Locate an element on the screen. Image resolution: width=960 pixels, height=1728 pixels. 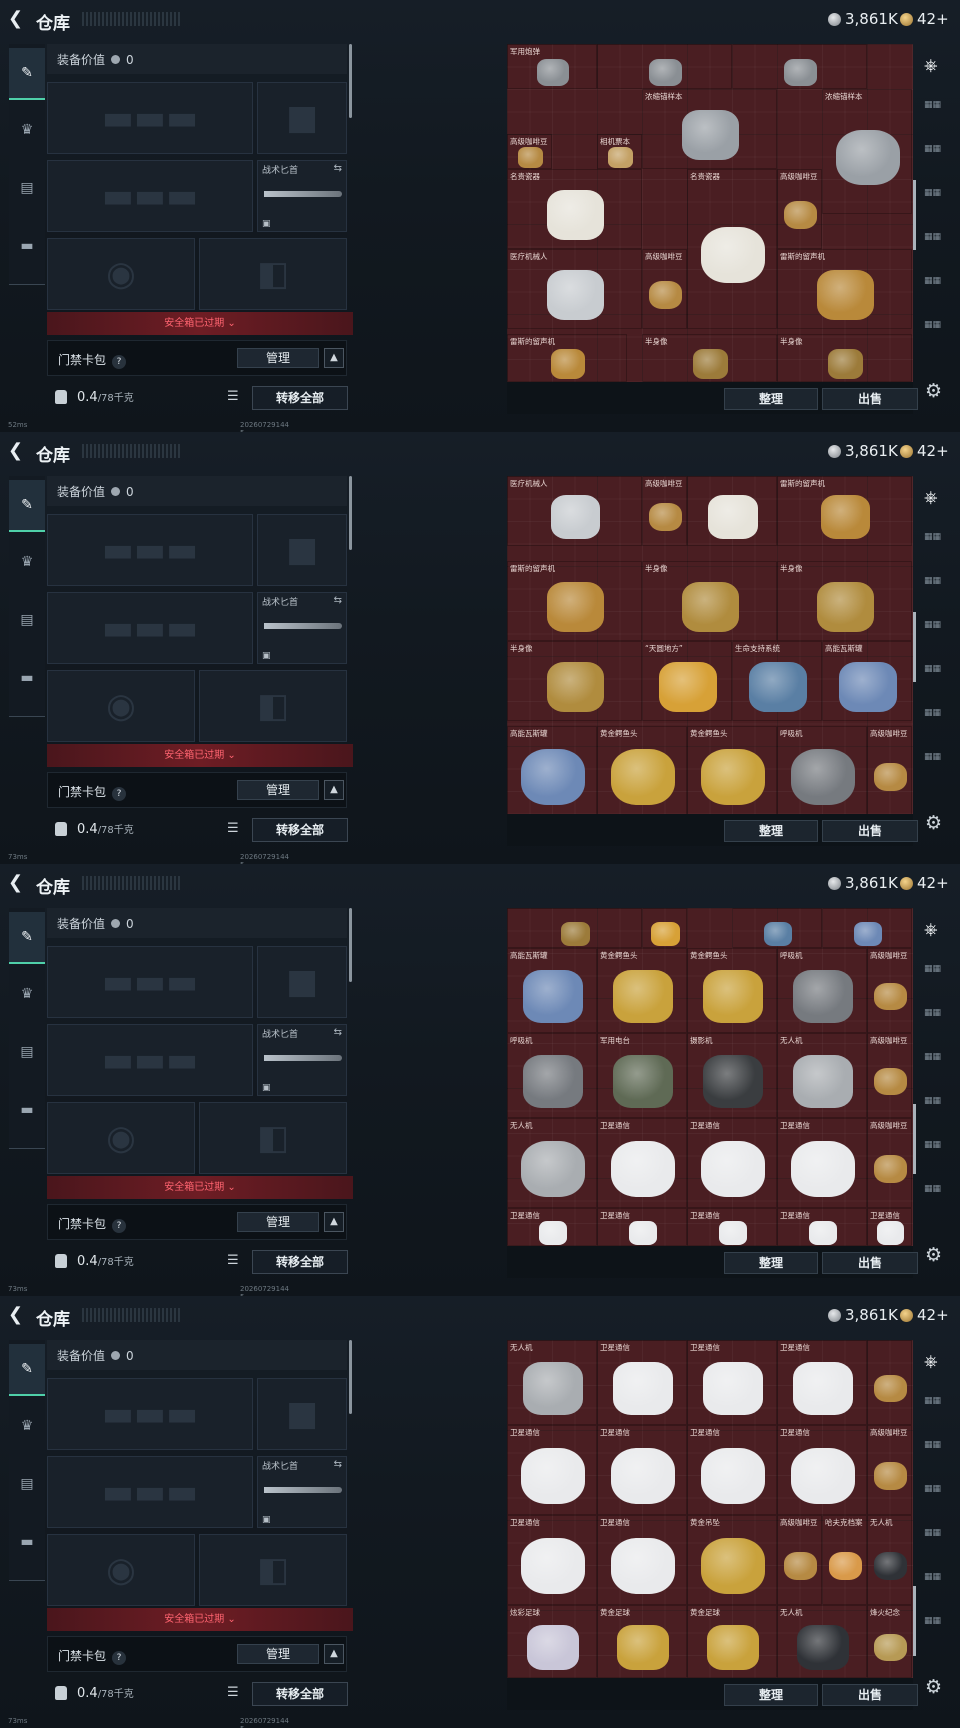
stash-item: 军用电台 is located at coordinates (642, 1075).